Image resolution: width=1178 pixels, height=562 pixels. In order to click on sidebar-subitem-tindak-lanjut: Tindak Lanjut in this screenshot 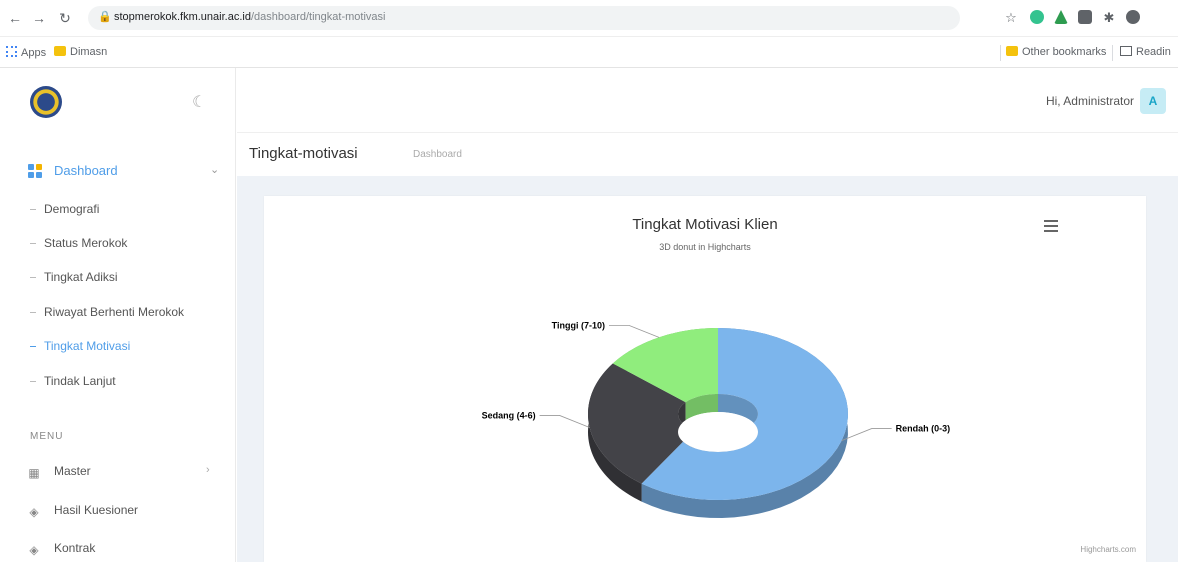, I will do `click(73, 381)`.